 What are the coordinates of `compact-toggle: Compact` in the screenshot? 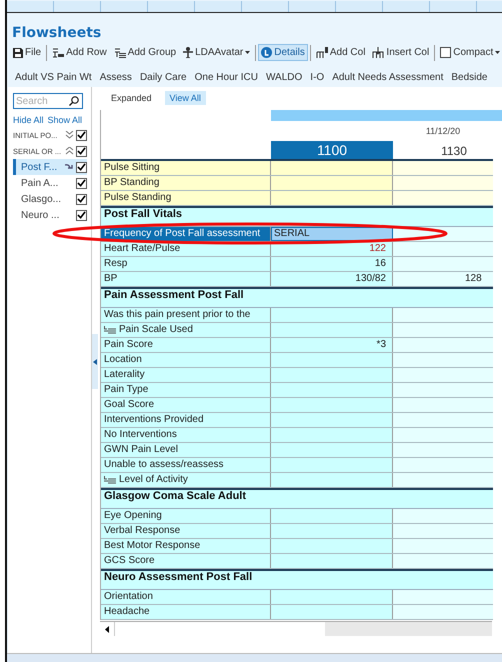 It's located at (469, 52).